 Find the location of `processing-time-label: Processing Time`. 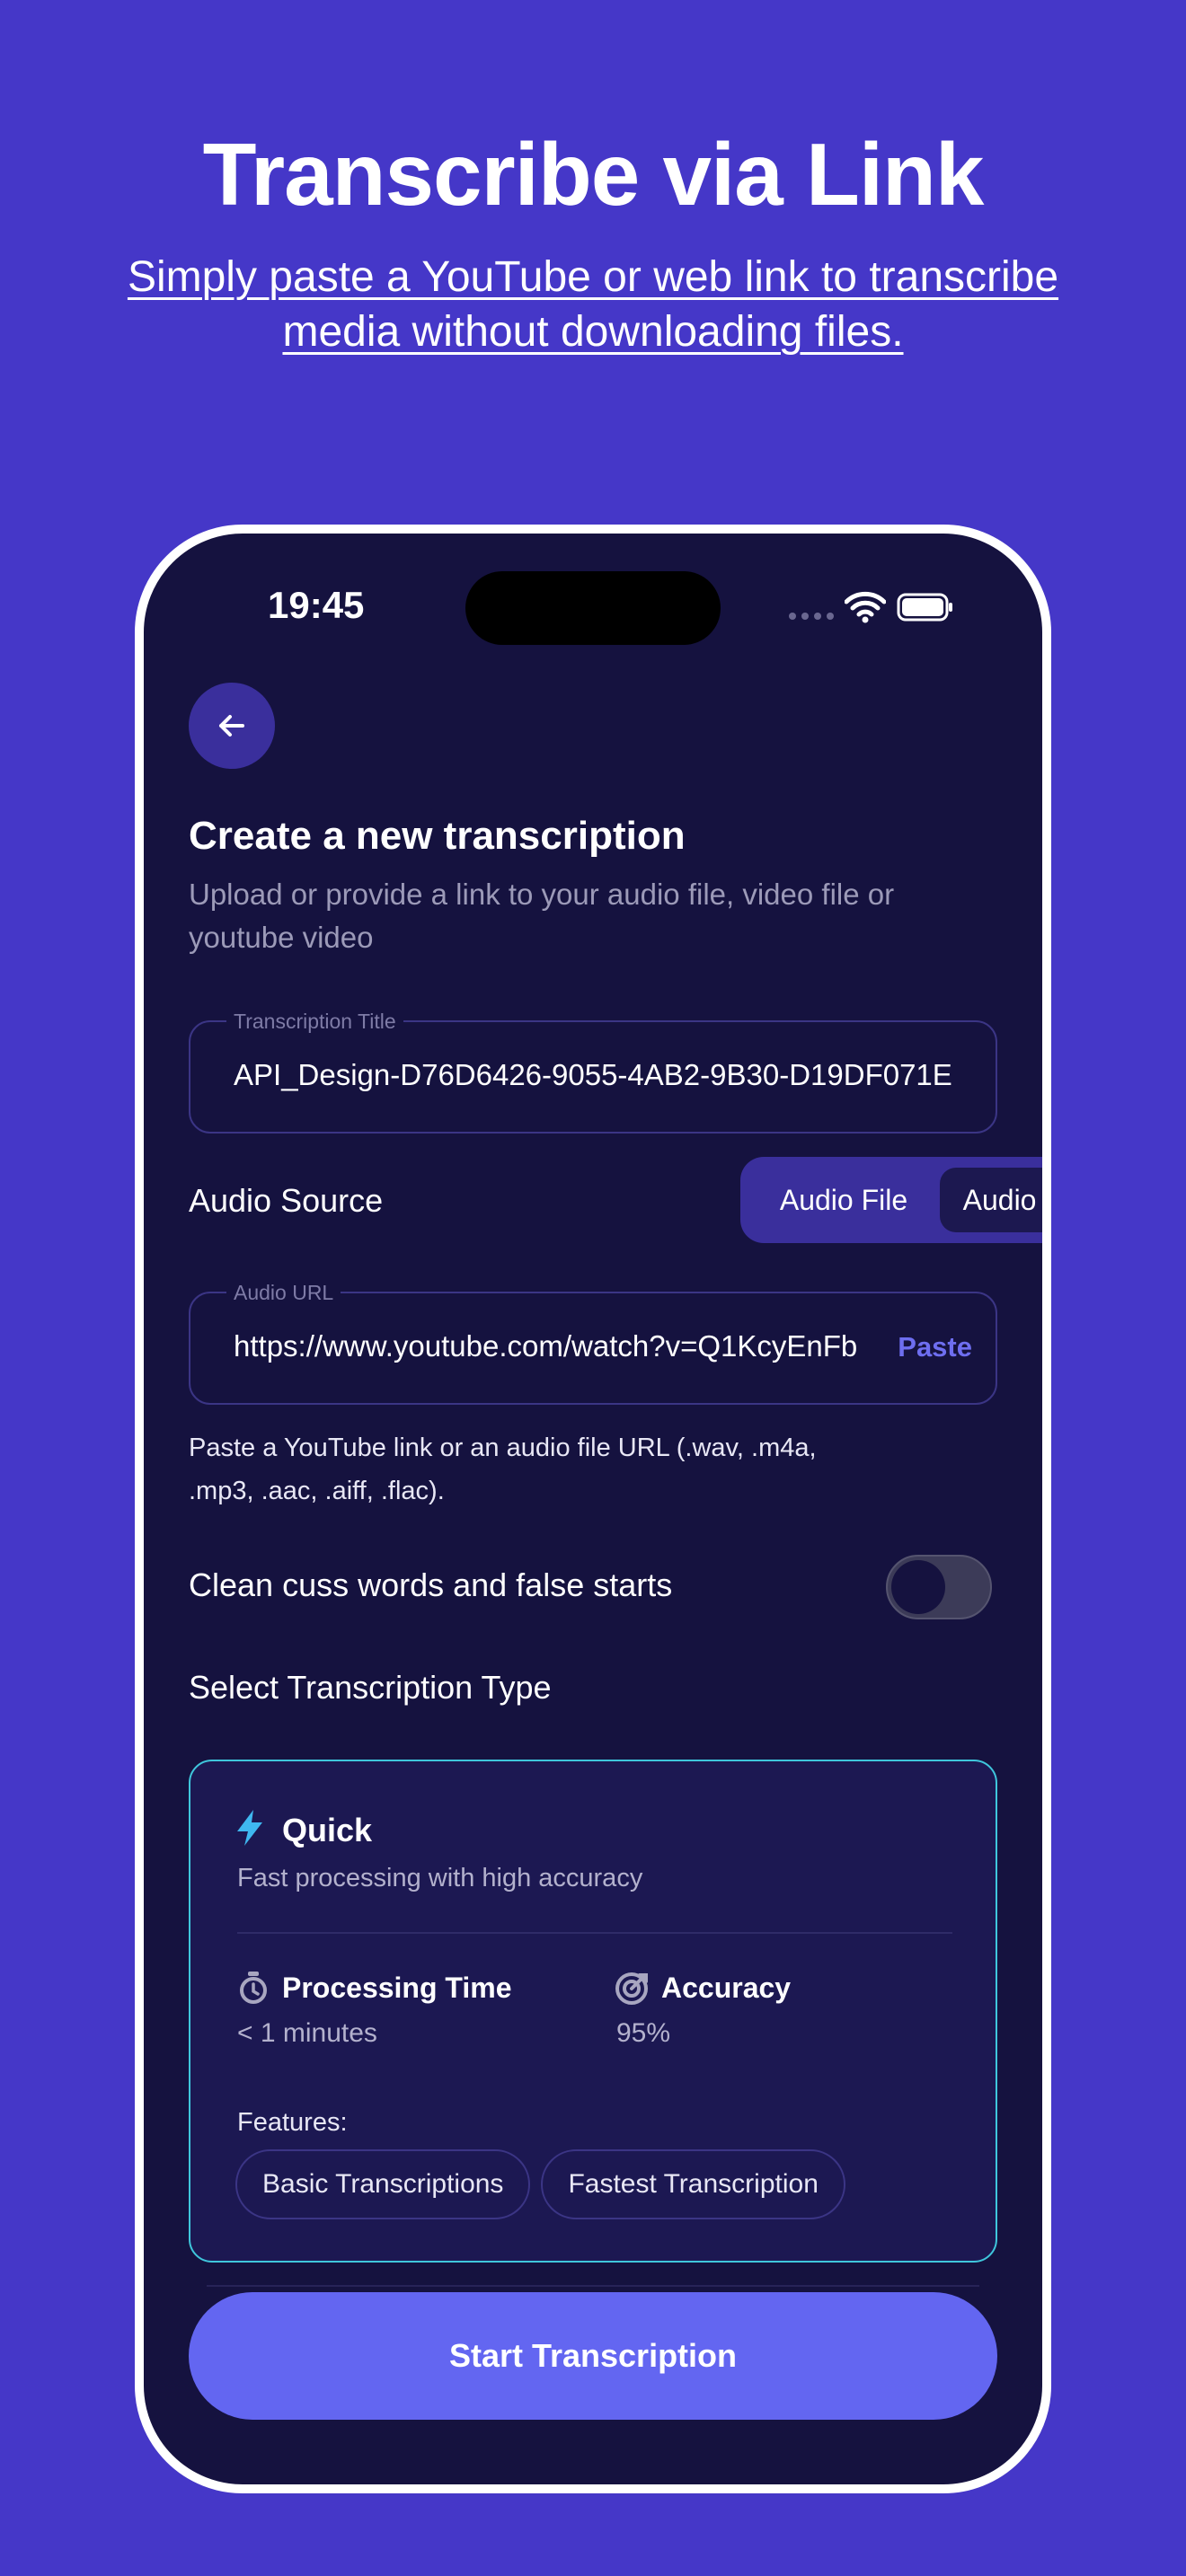

processing-time-label: Processing Time is located at coordinates (397, 1988).